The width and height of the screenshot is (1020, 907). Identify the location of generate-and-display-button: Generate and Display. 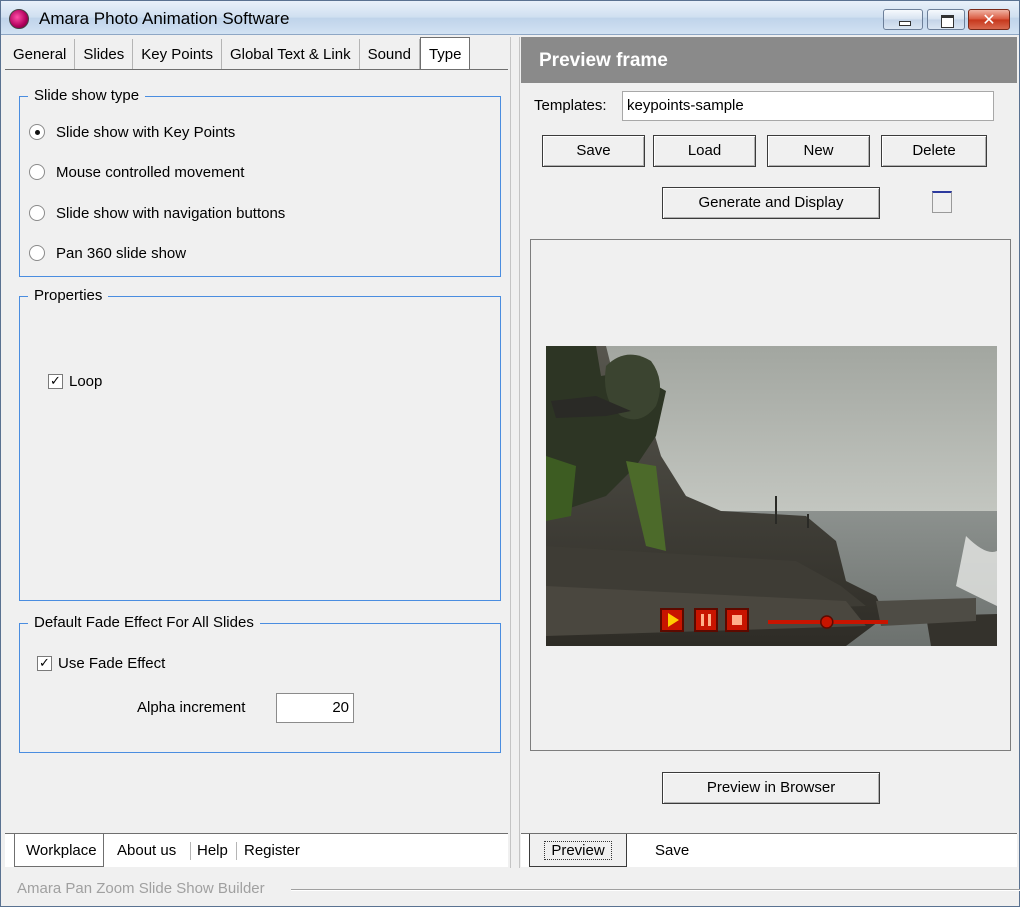
(771, 203).